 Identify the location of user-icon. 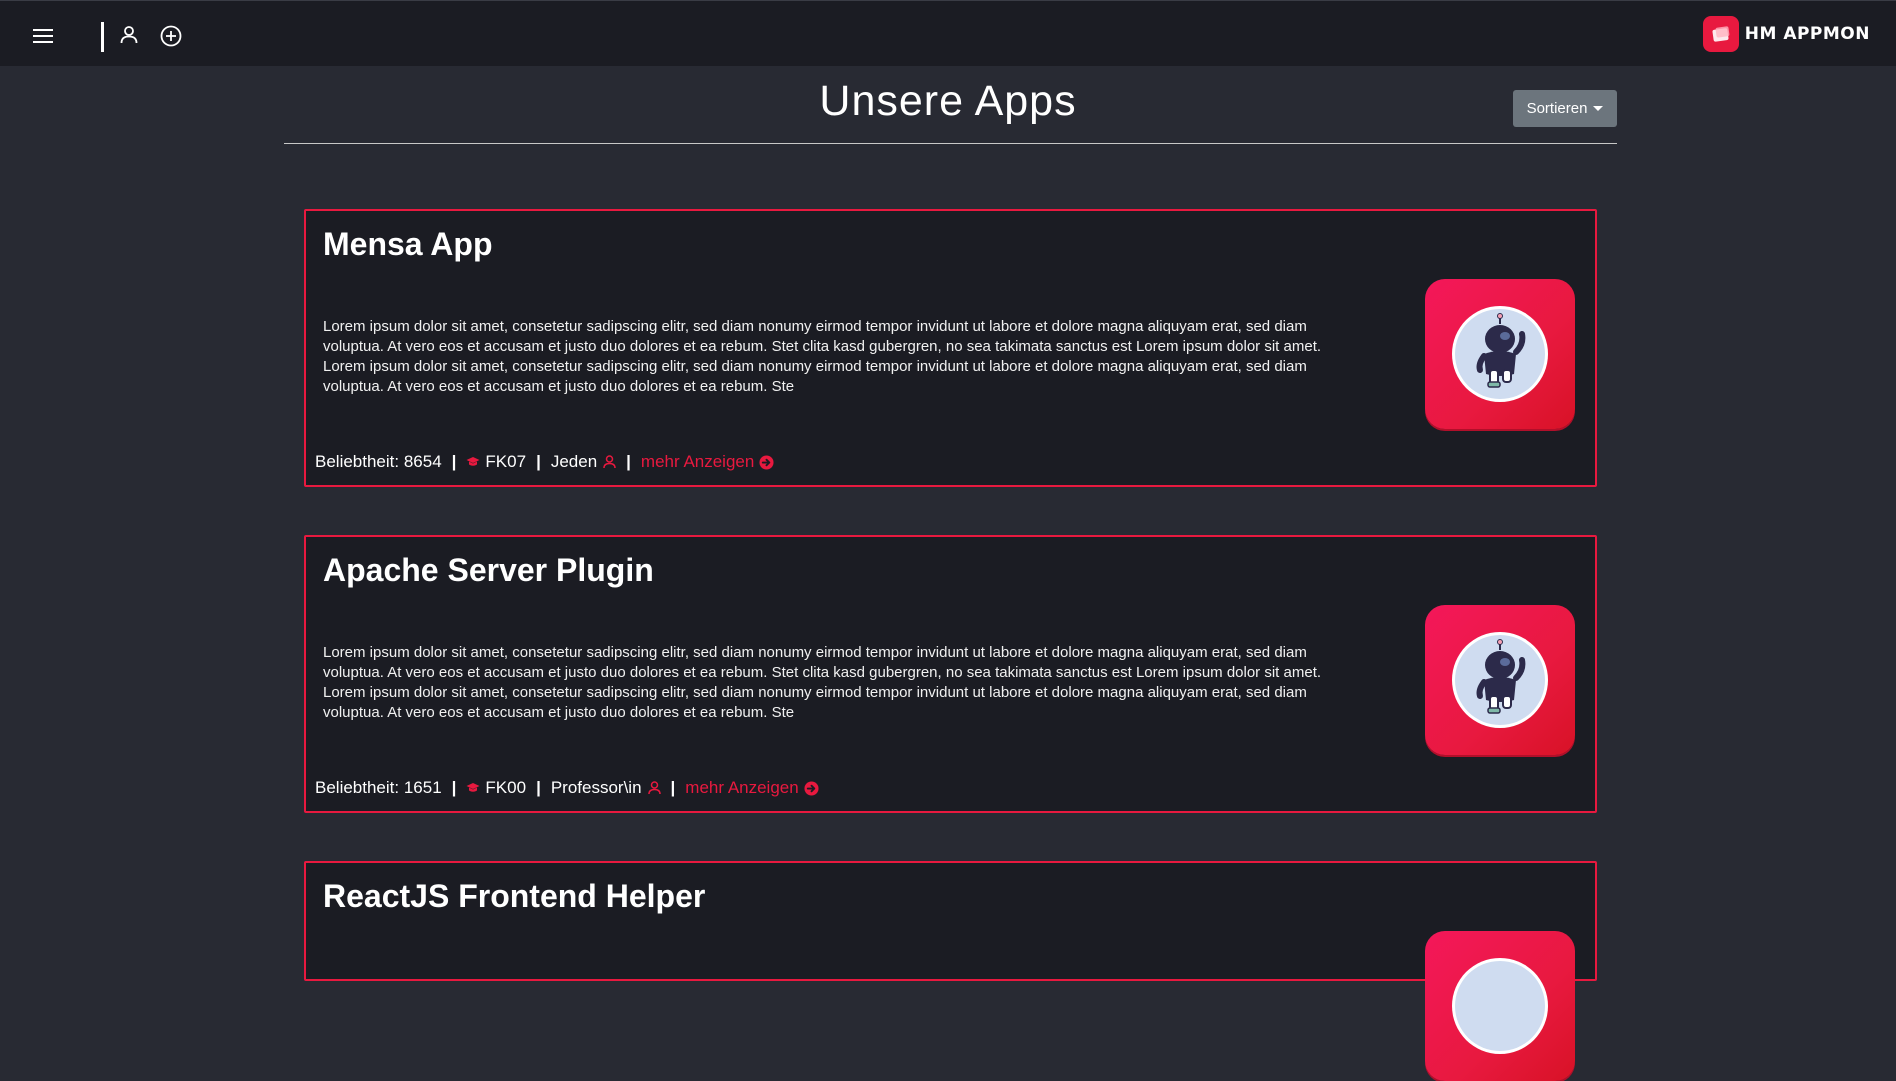
(129, 35).